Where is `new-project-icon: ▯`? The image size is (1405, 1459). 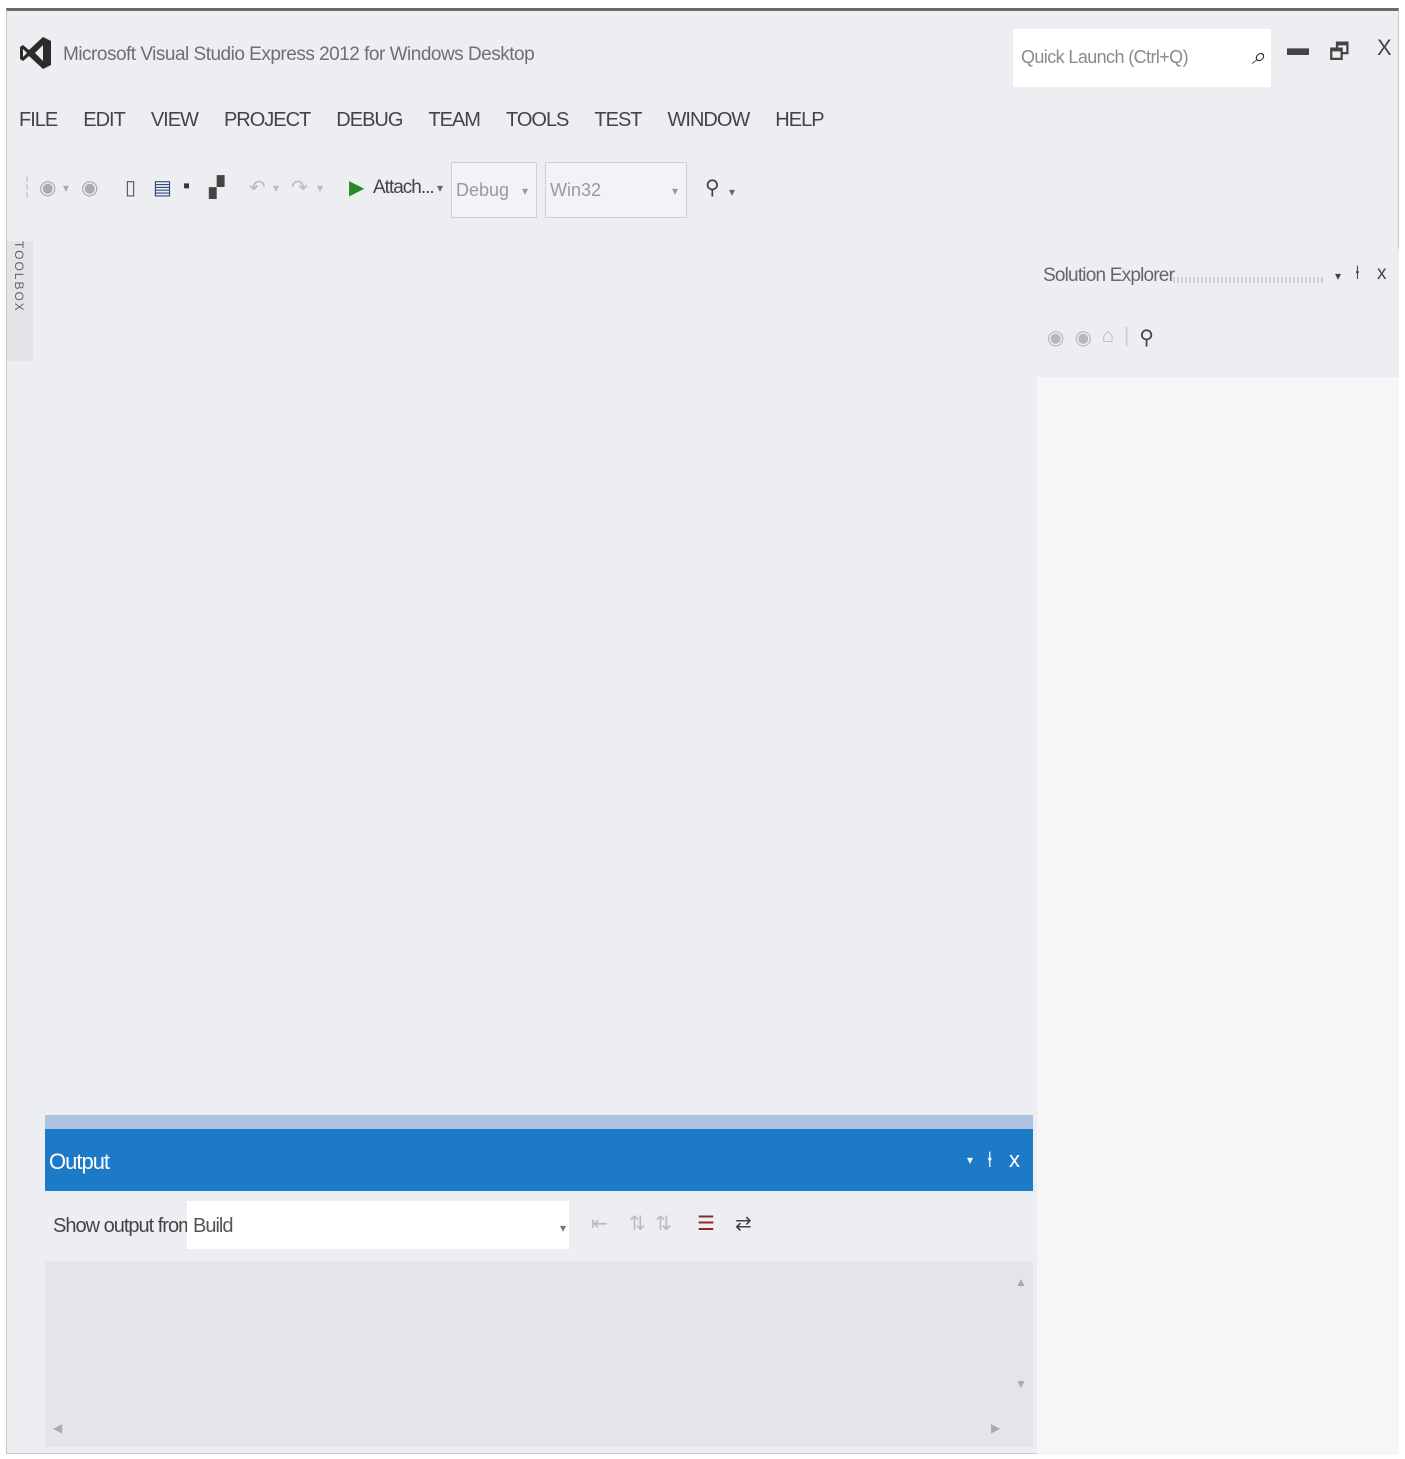 new-project-icon: ▯ is located at coordinates (130, 187).